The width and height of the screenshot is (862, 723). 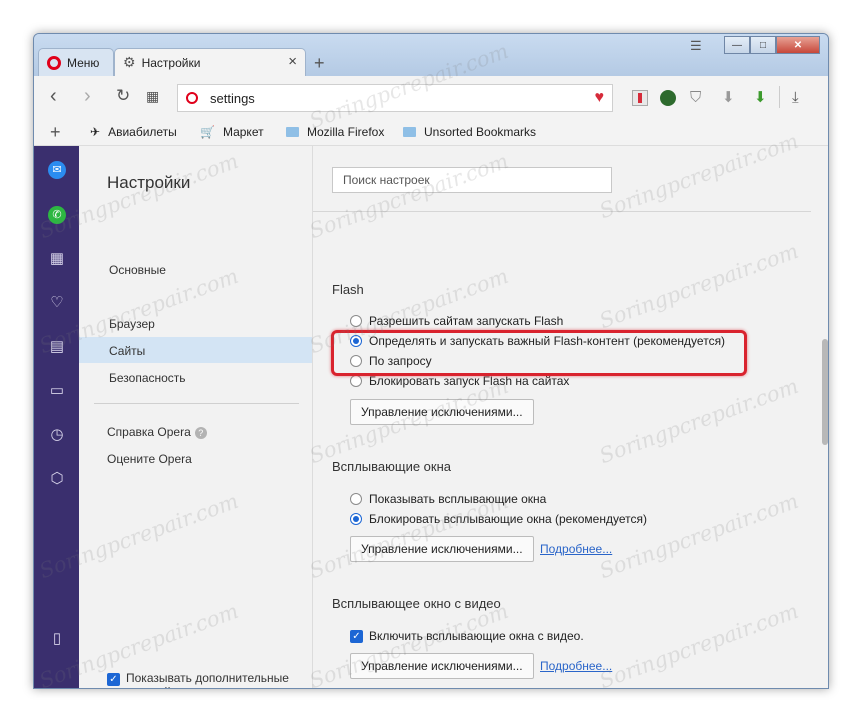 I want to click on red-highlight-frame, so click(x=539, y=353).